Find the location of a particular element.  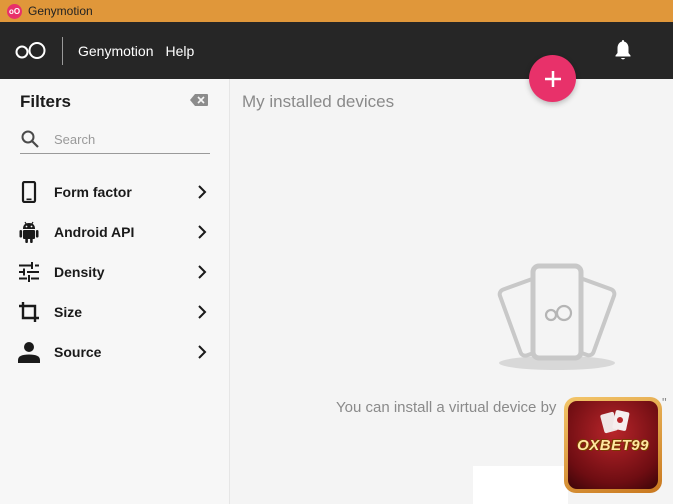

promo-badge-inner: OXBET99 is located at coordinates (613, 445).